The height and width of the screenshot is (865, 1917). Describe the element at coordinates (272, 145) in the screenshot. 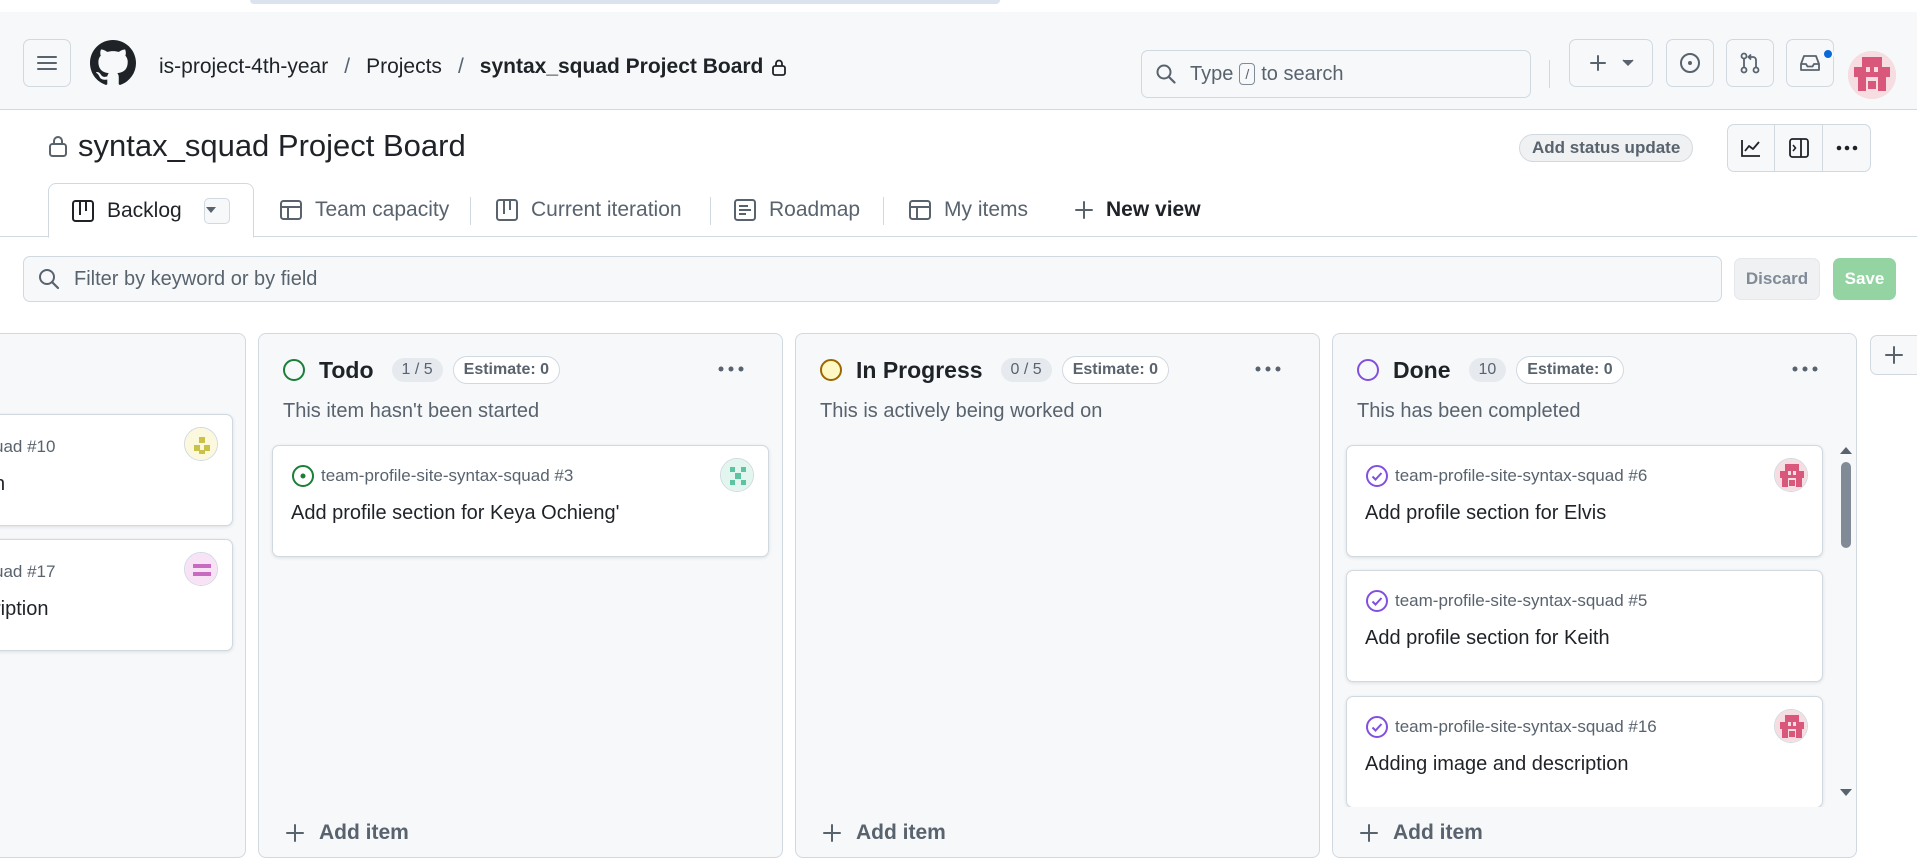

I see `project-title: syntax_squad Project Board` at that location.